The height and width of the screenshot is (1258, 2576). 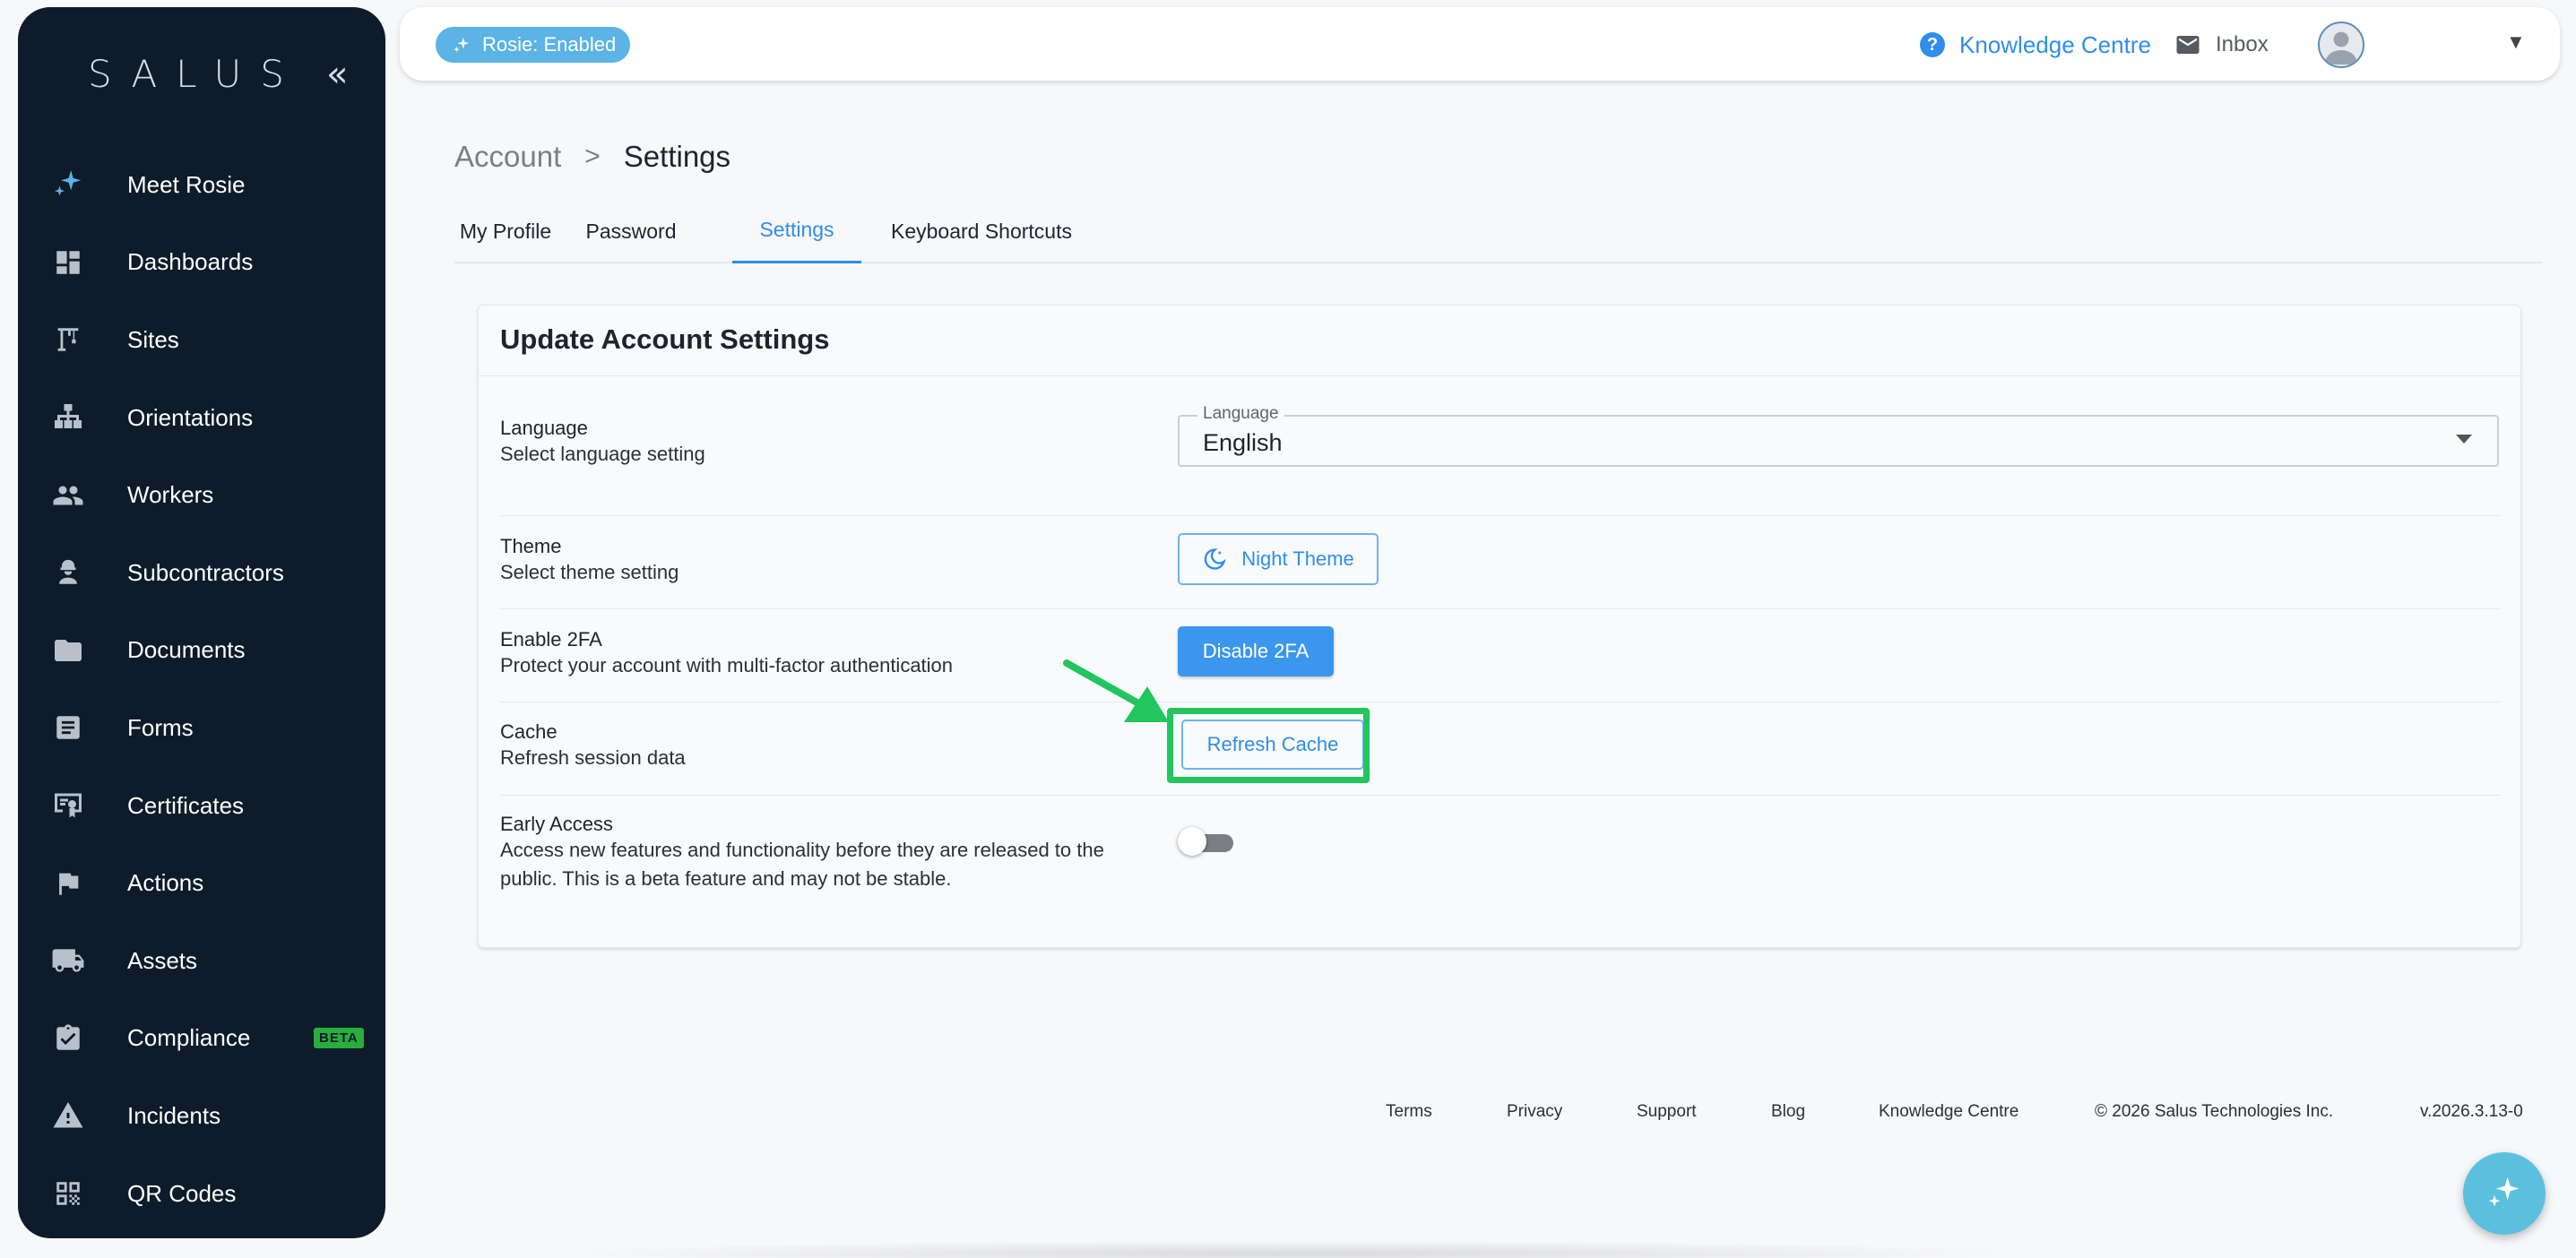 What do you see at coordinates (796, 231) in the screenshot?
I see `tab-settings: Settings` at bounding box center [796, 231].